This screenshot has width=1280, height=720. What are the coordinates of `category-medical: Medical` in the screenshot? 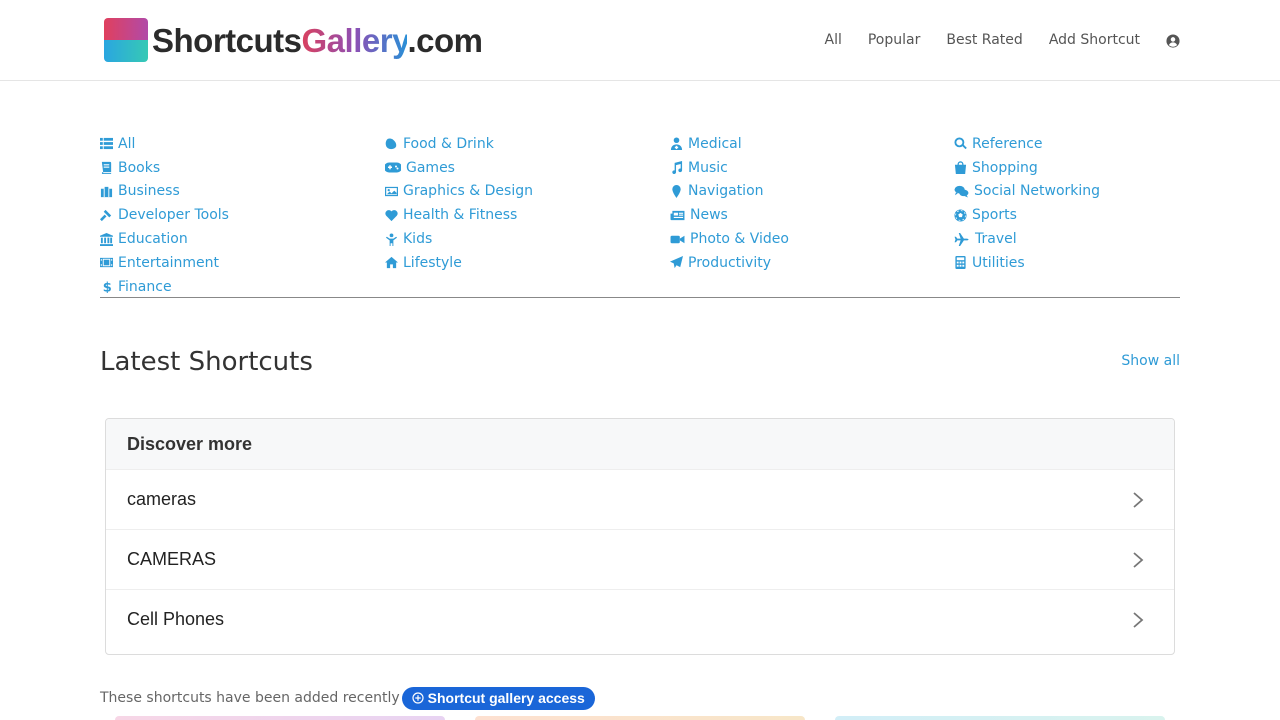 It's located at (729, 144).